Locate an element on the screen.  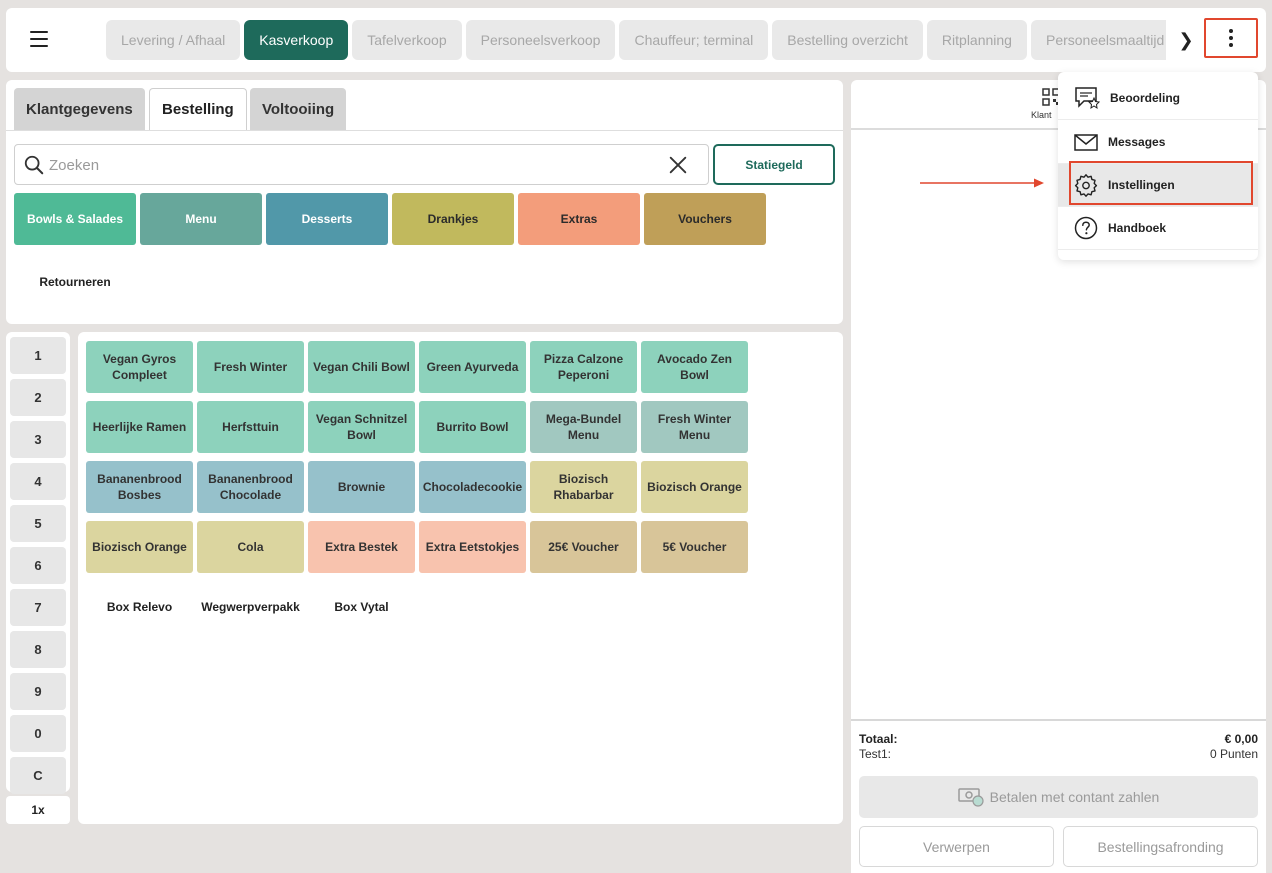
packaging-option: Wegwerpverpakk is located at coordinates (250, 607).